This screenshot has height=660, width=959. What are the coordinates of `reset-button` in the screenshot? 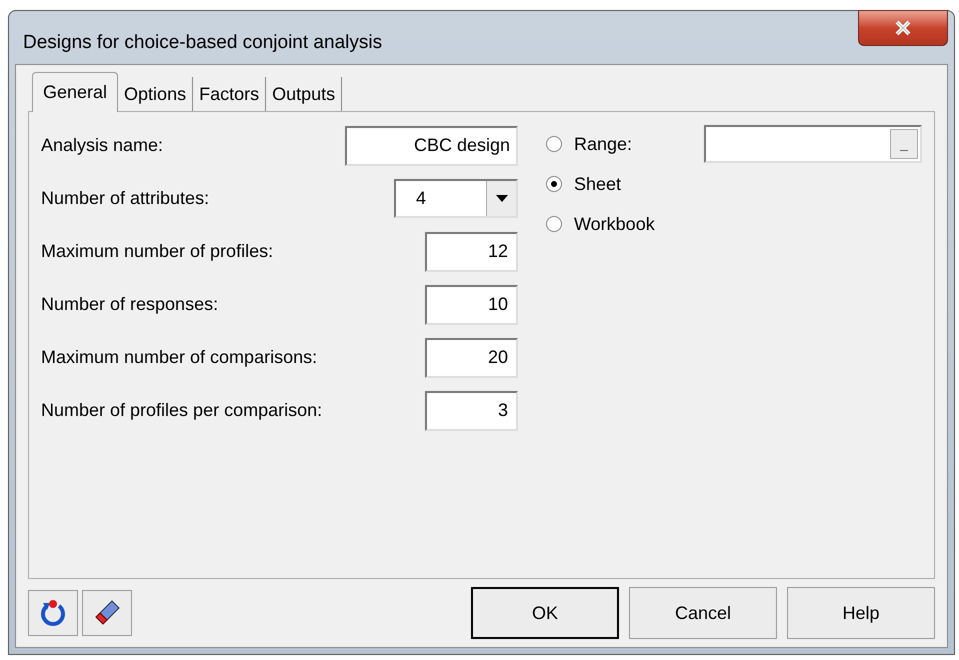 It's located at (53, 613).